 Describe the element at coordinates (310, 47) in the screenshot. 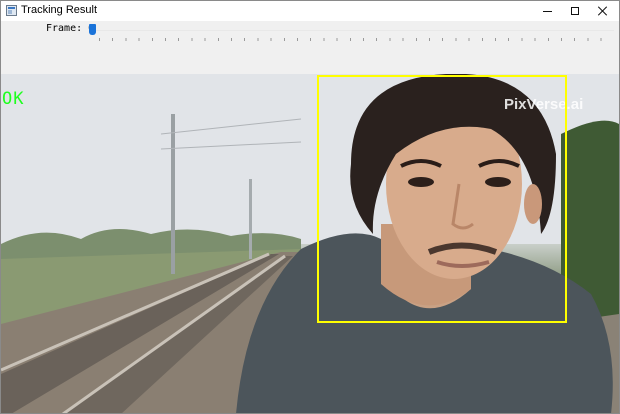

I see `frame-trackbar-panel: Frame: 0` at that location.